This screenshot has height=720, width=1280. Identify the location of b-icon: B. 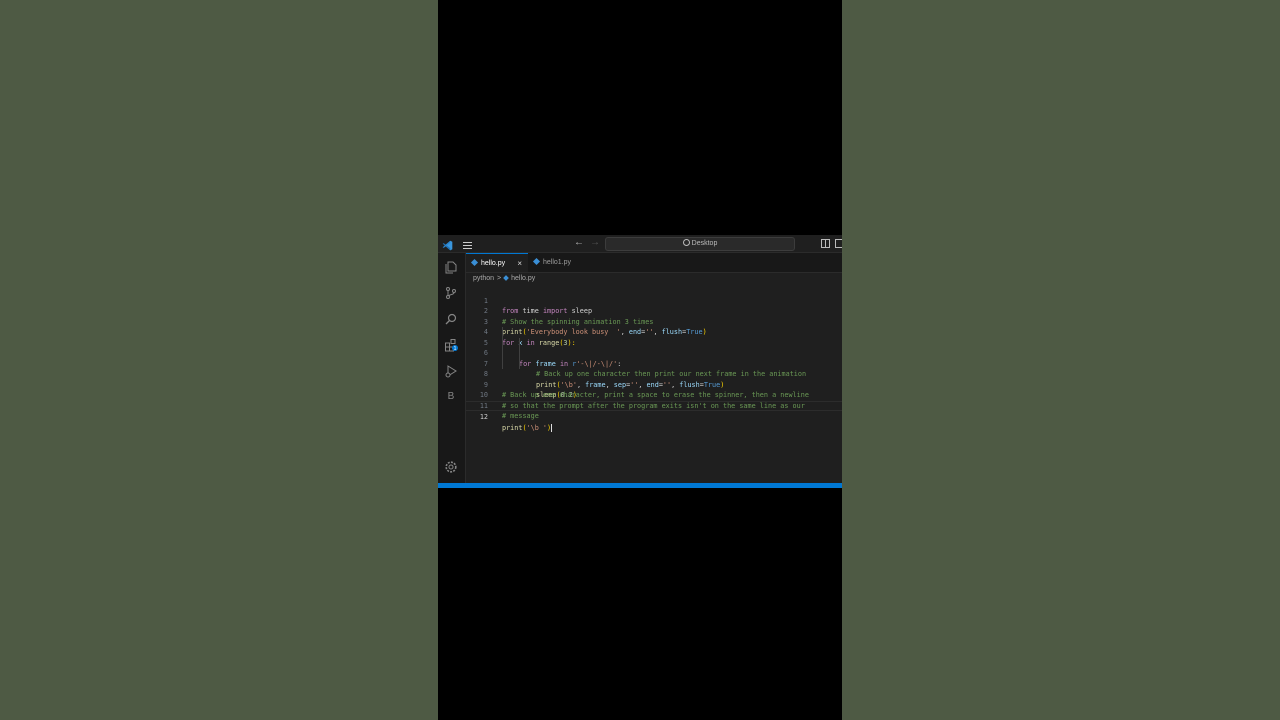
(451, 397).